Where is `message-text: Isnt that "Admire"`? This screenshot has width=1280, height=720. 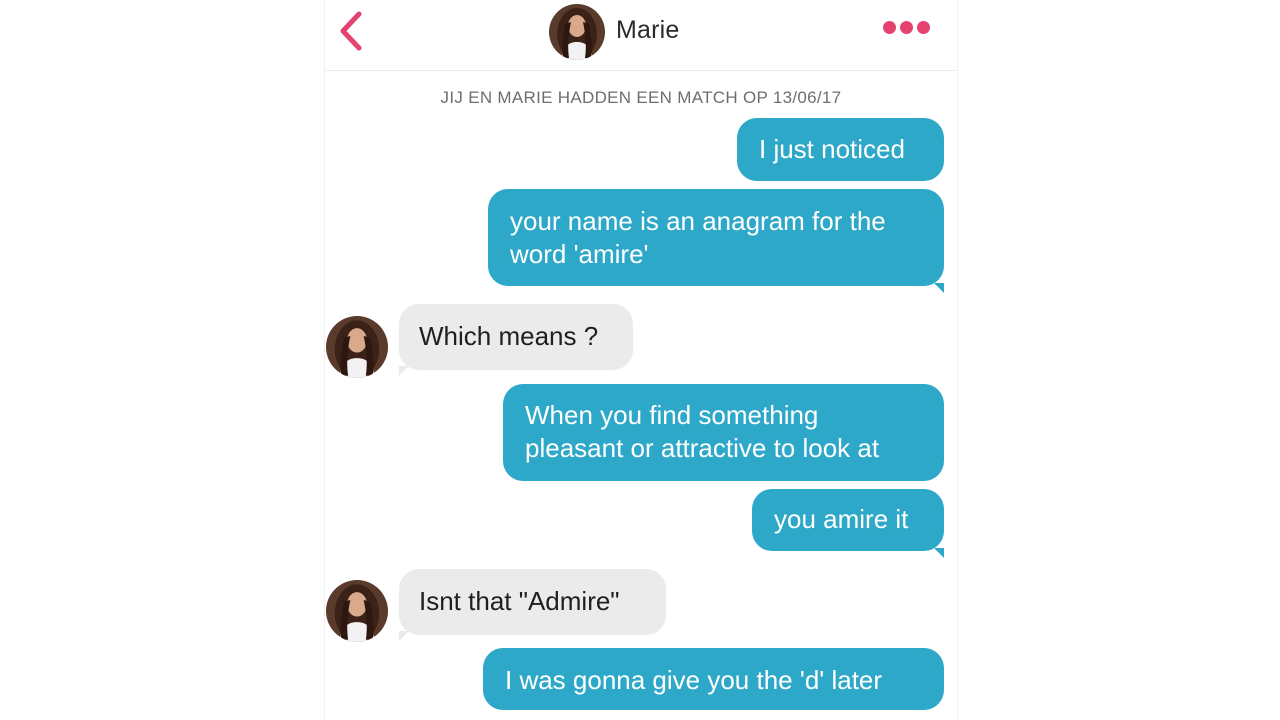 message-text: Isnt that "Admire" is located at coordinates (519, 601).